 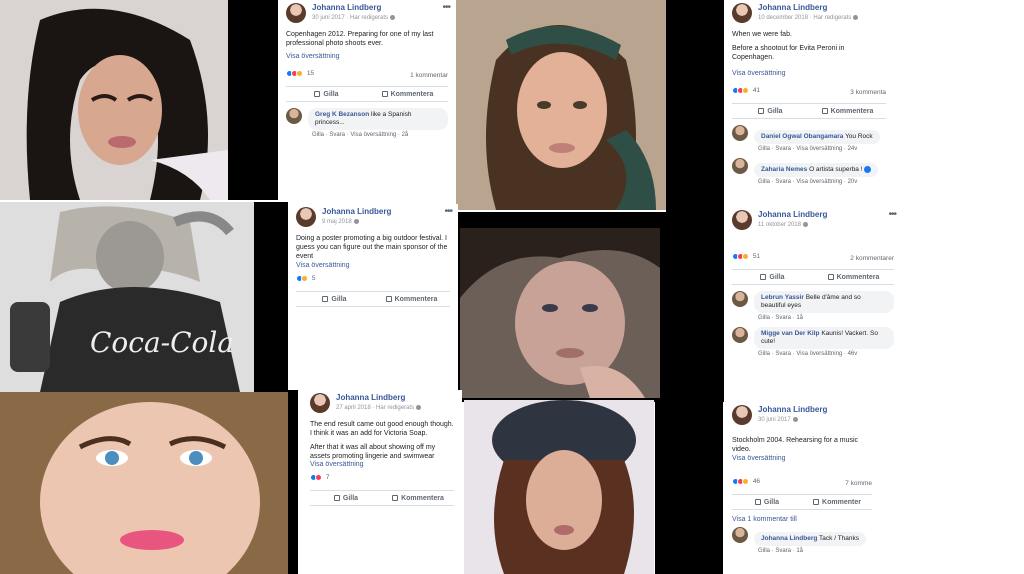 What do you see at coordinates (310, 73) in the screenshot?
I see `reaction-count: 15` at bounding box center [310, 73].